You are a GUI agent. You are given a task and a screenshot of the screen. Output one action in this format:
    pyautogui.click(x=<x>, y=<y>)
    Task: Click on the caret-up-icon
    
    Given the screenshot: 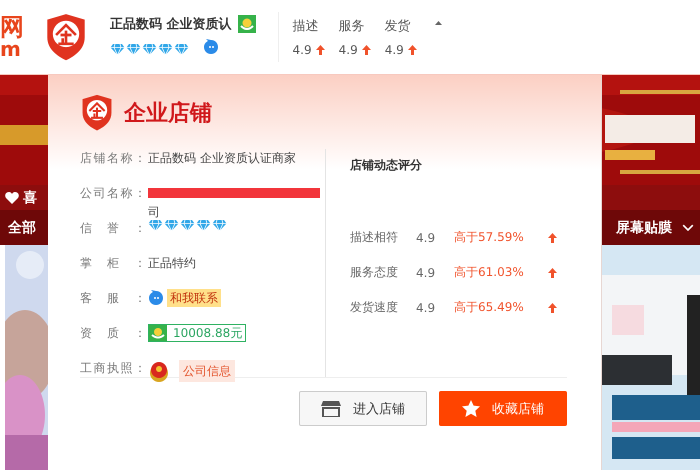 What is the action you would take?
    pyautogui.click(x=438, y=23)
    